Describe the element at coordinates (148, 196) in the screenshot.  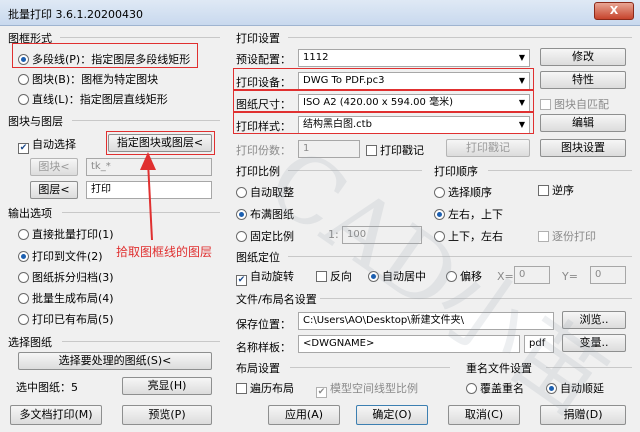
I see `annotation-arrow` at that location.